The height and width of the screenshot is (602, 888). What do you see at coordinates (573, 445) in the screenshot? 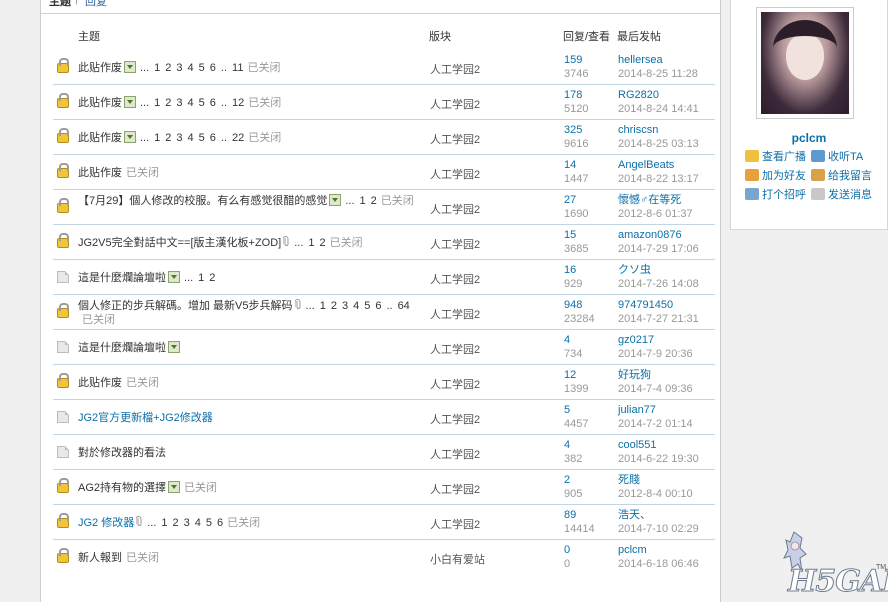
I see `reply-count: 4` at bounding box center [573, 445].